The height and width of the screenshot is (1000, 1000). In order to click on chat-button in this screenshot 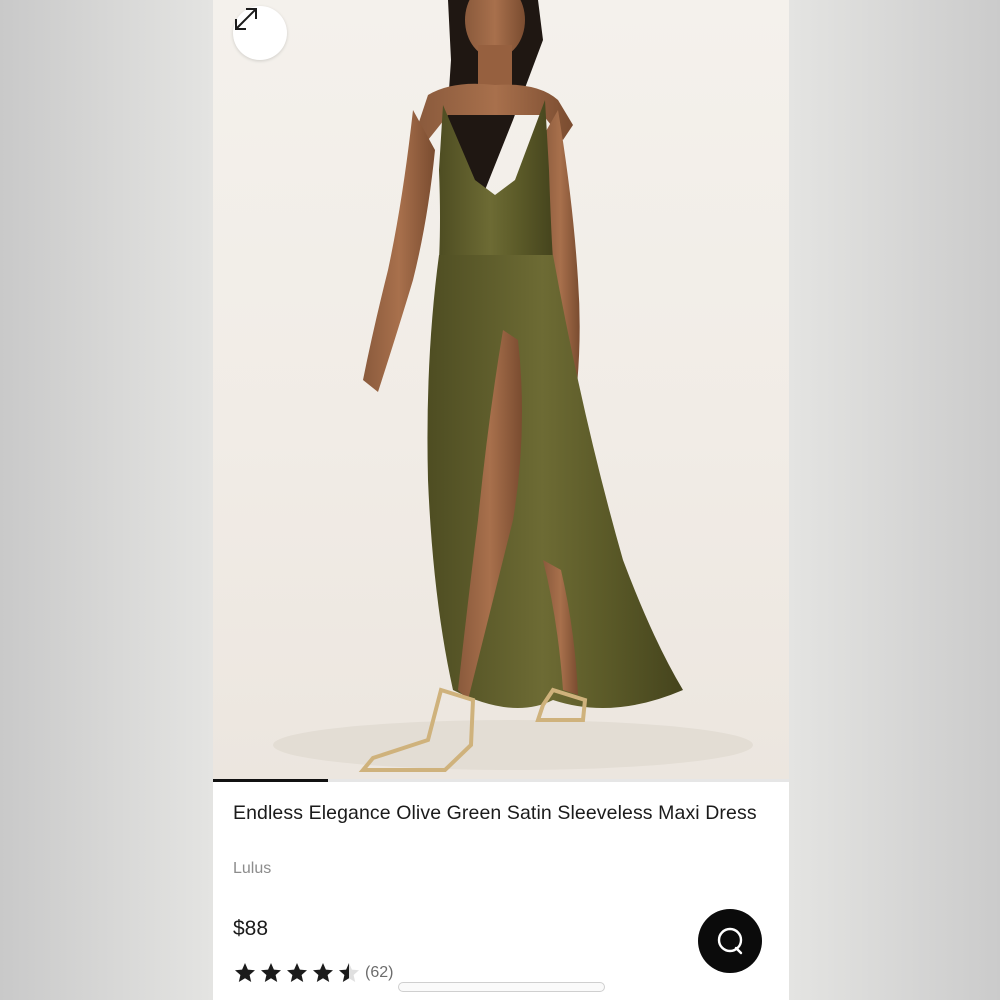, I will do `click(730, 941)`.